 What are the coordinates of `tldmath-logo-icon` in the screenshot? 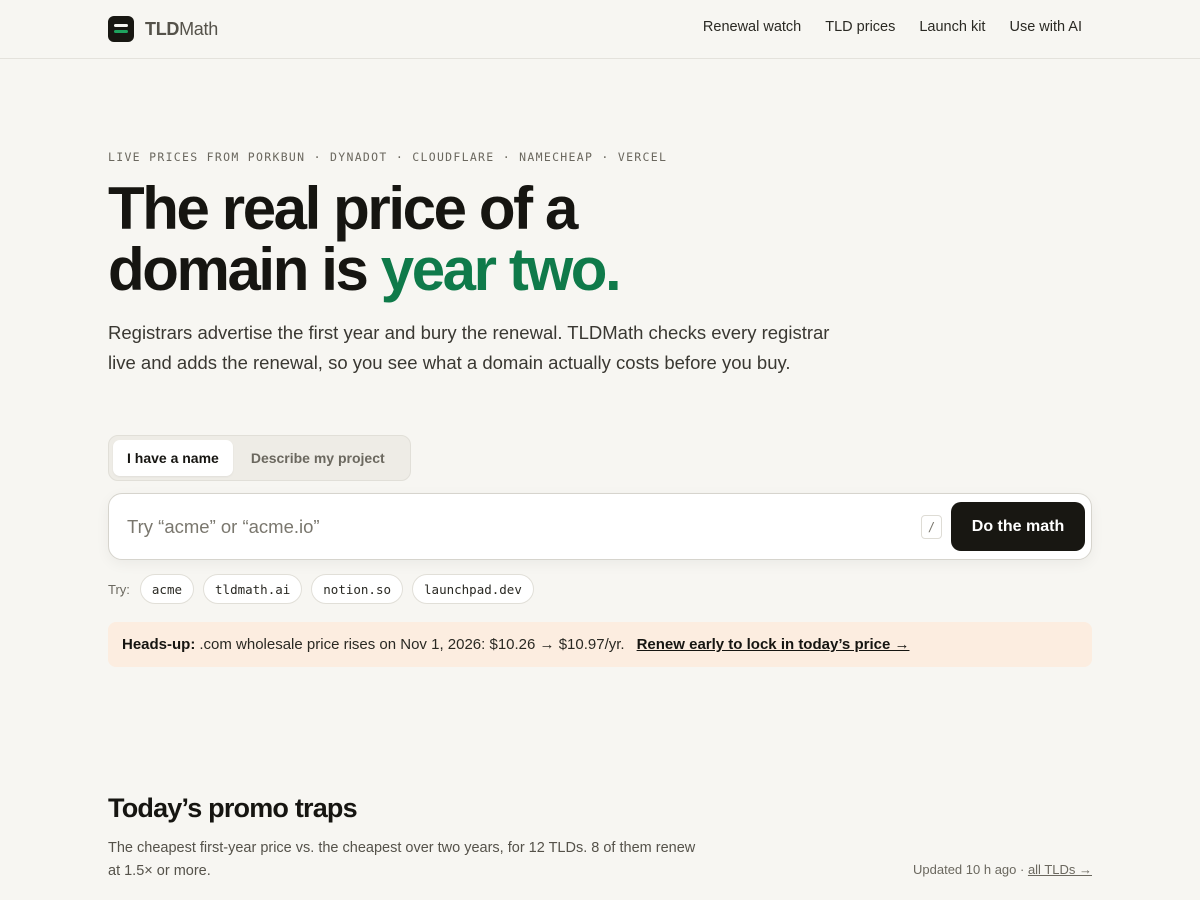 It's located at (121, 29).